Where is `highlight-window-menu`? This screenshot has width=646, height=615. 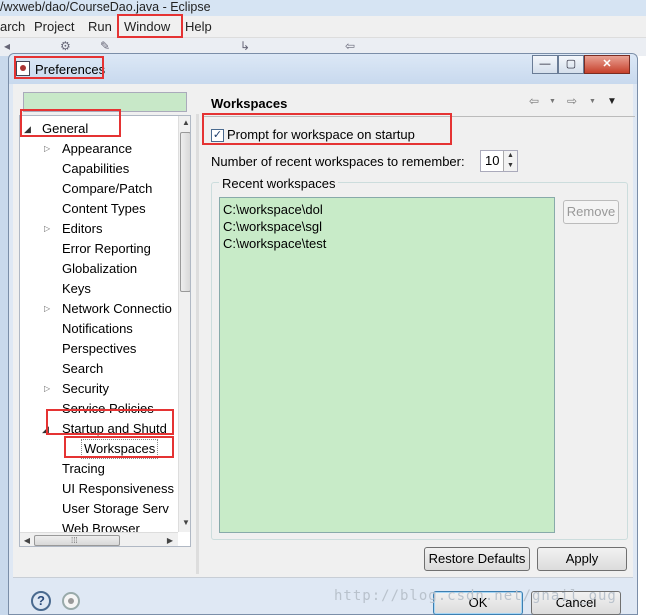
highlight-window-menu is located at coordinates (150, 26).